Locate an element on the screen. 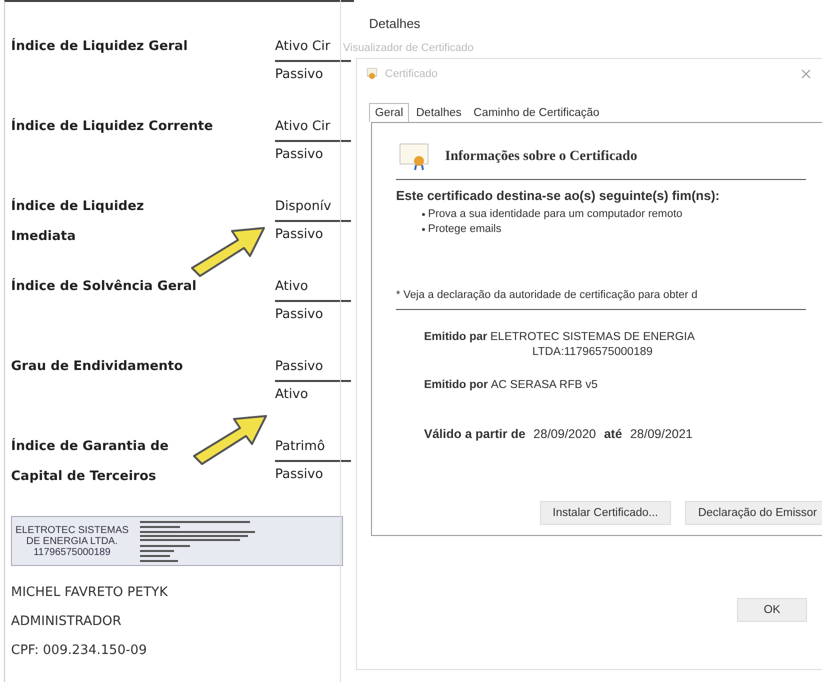 Image resolution: width=822 pixels, height=682 pixels. field-label: Emitido par is located at coordinates (456, 337).